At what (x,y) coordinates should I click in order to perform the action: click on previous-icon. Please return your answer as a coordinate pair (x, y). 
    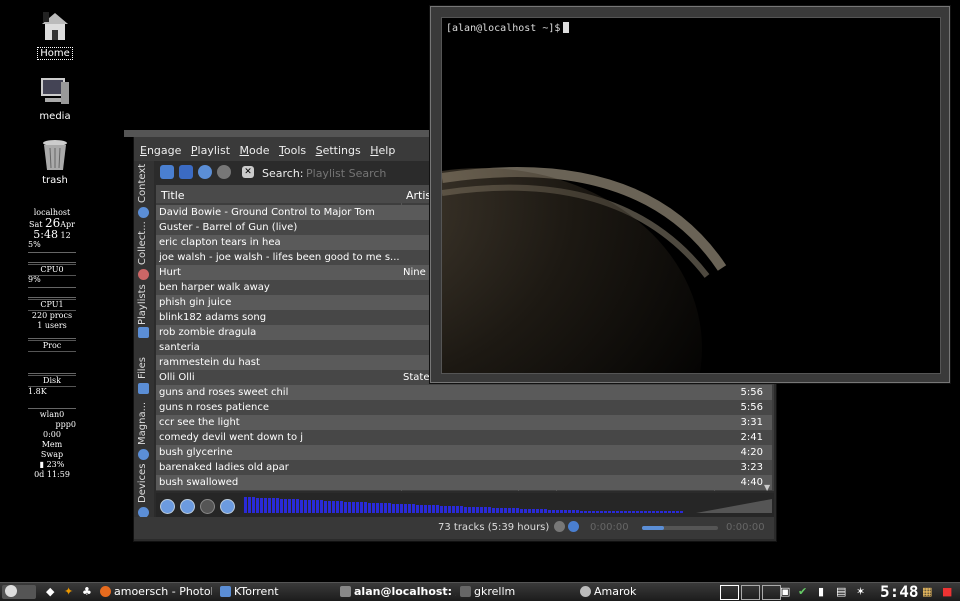
    Looking at the image, I should click on (167, 506).